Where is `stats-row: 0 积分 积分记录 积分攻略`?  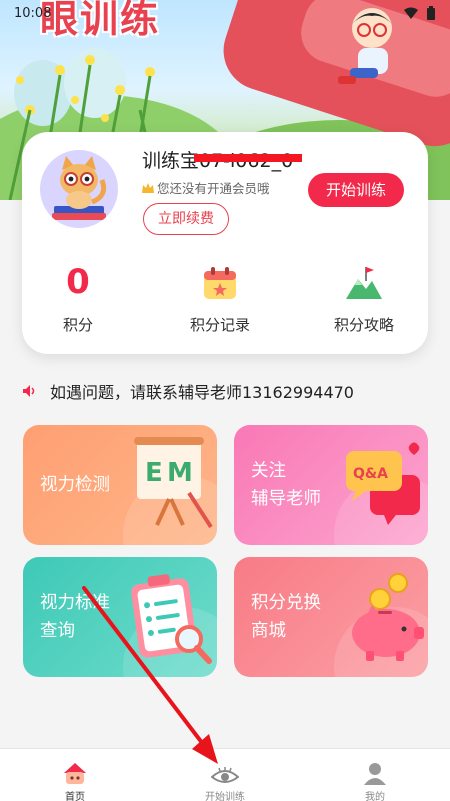 stats-row: 0 积分 积分记录 积分攻略 is located at coordinates (225, 300).